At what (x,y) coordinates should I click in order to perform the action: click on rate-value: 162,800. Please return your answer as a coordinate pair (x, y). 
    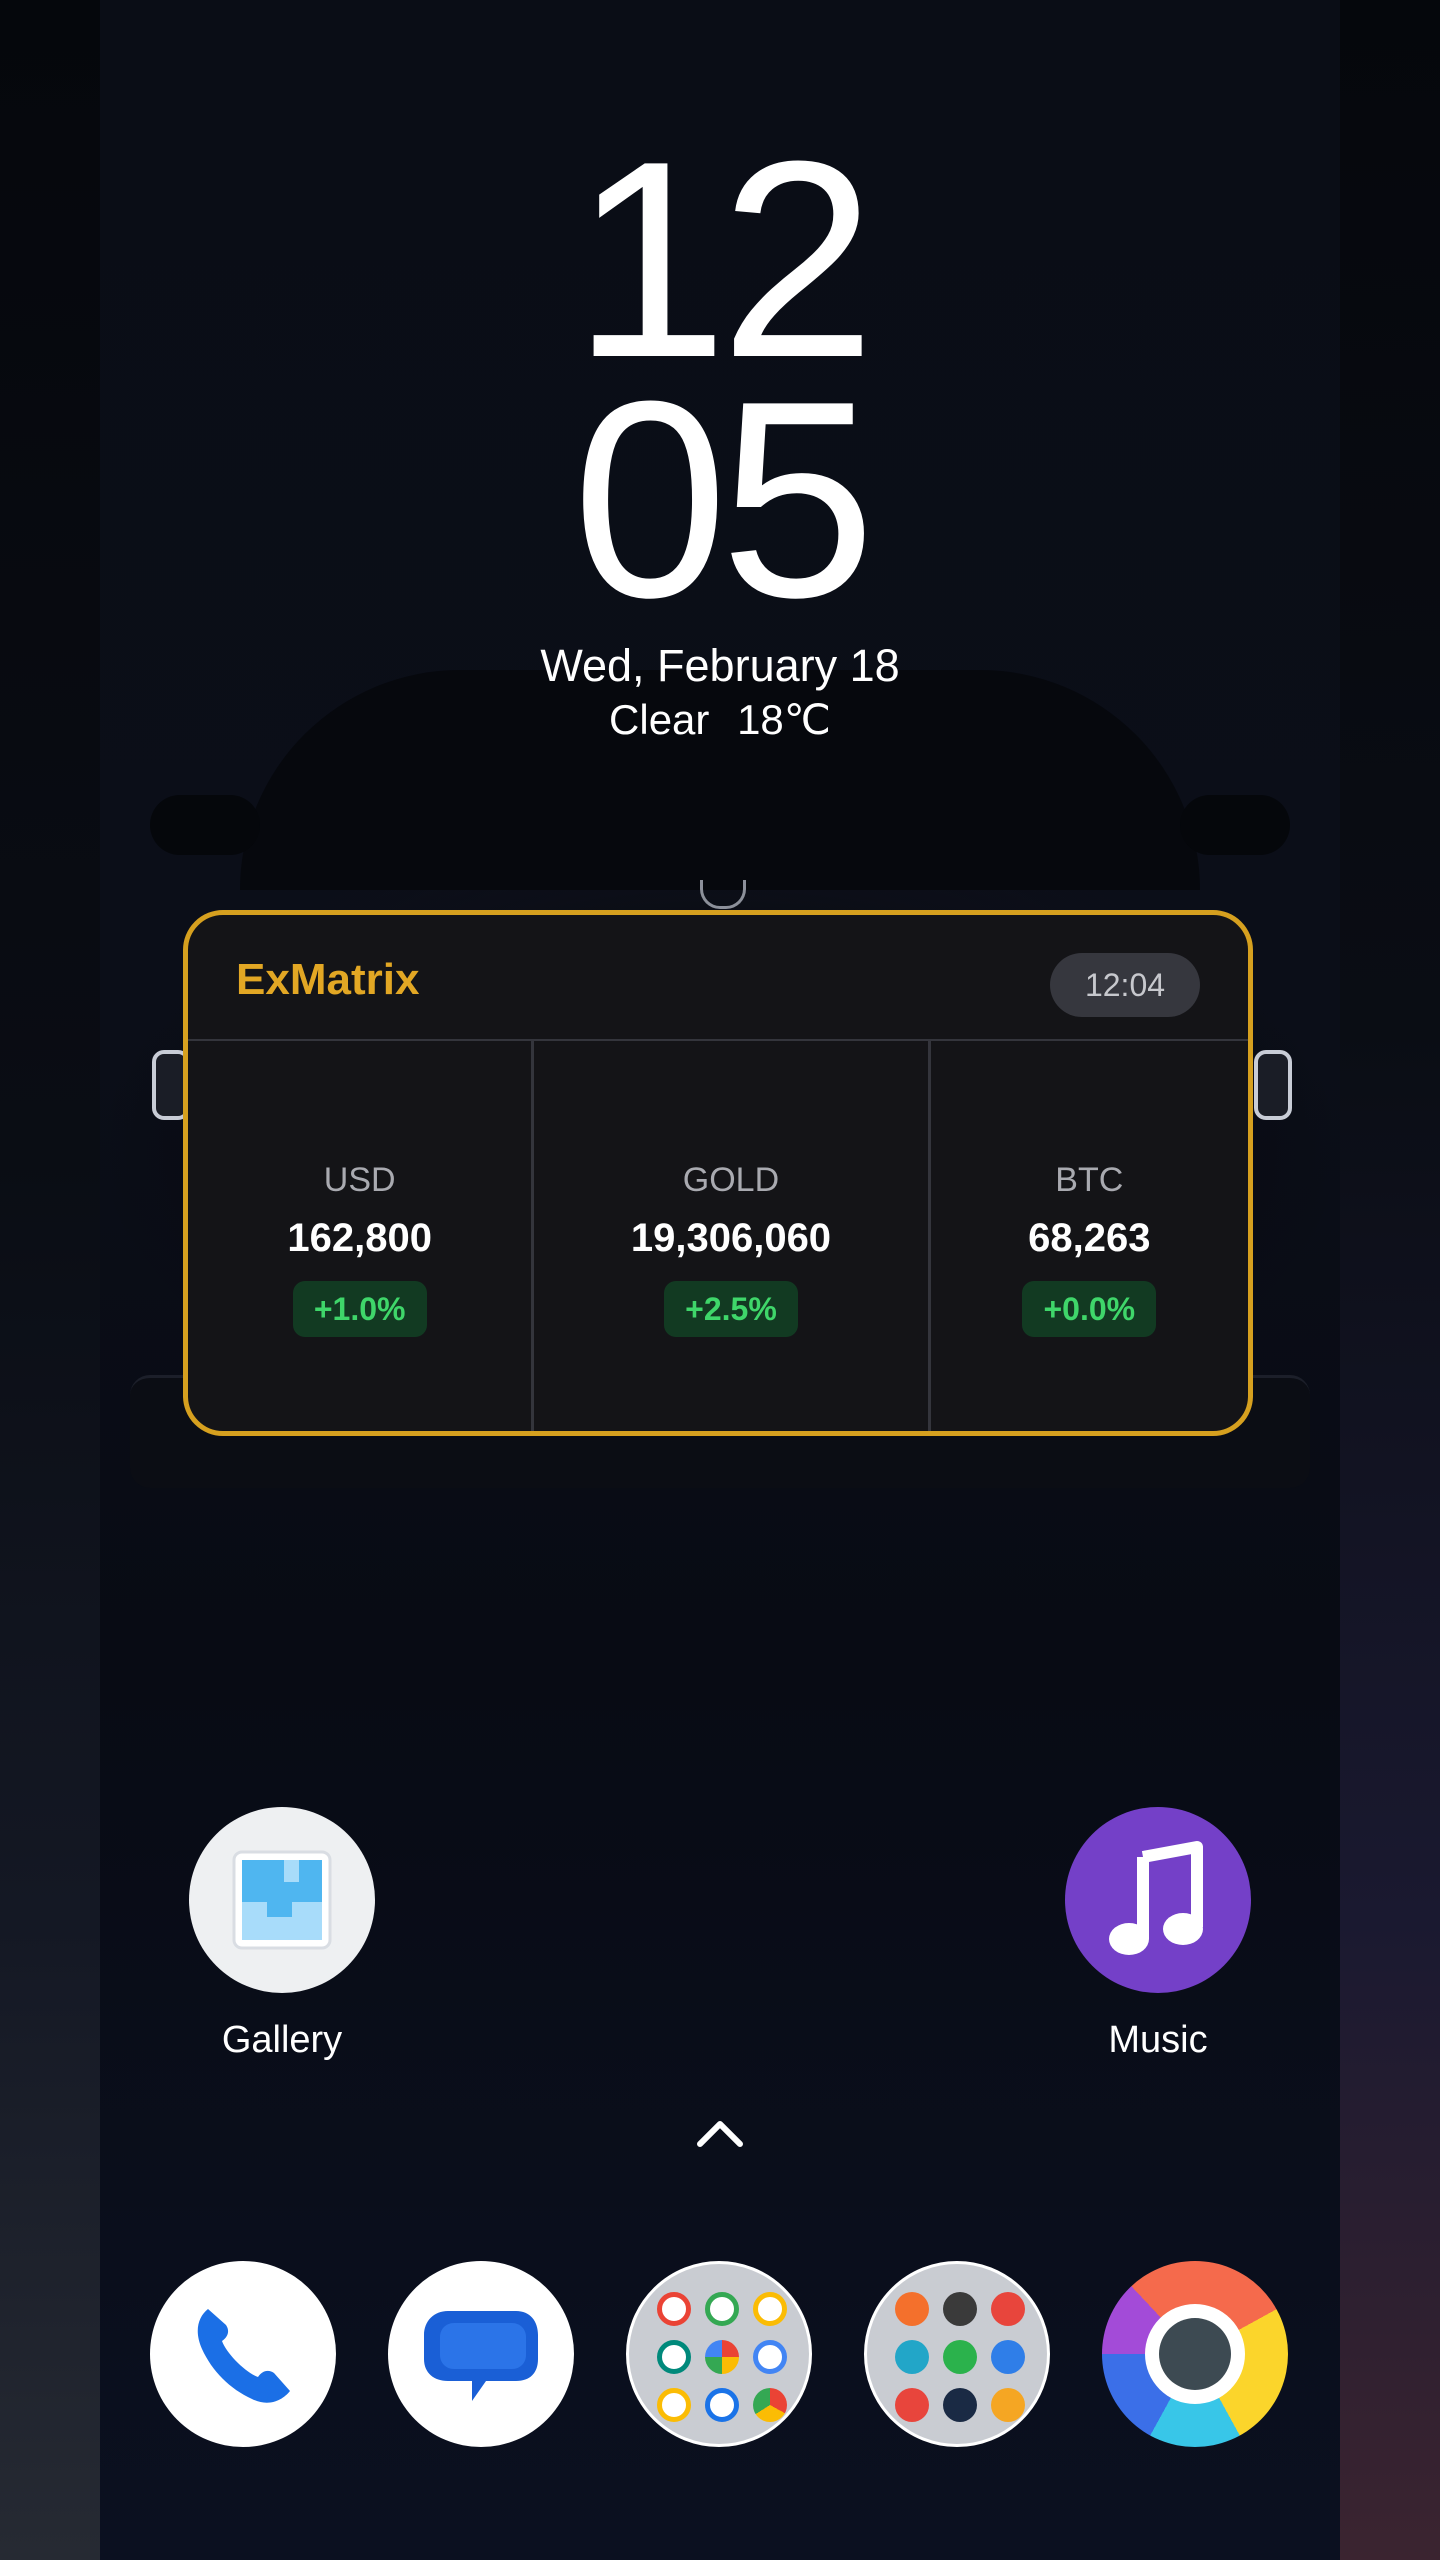
    Looking at the image, I should click on (359, 1238).